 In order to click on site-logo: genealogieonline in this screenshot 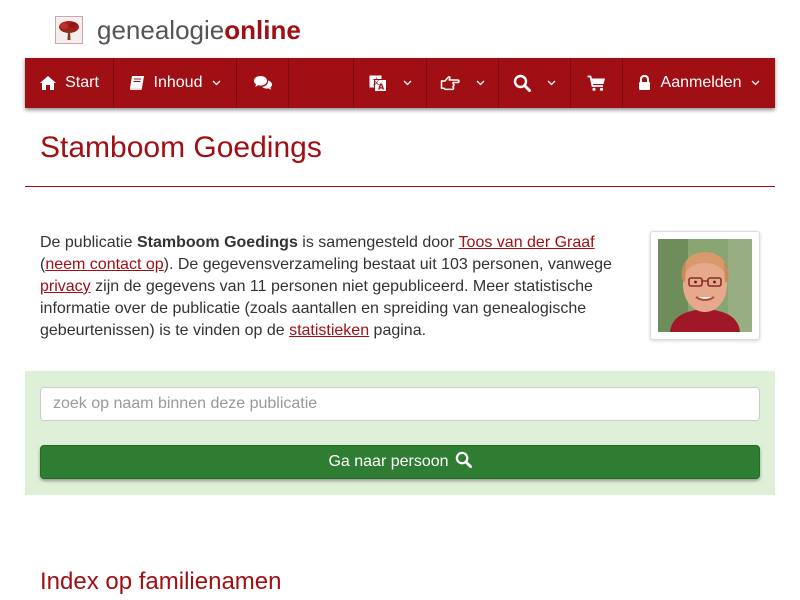, I will do `click(178, 30)`.